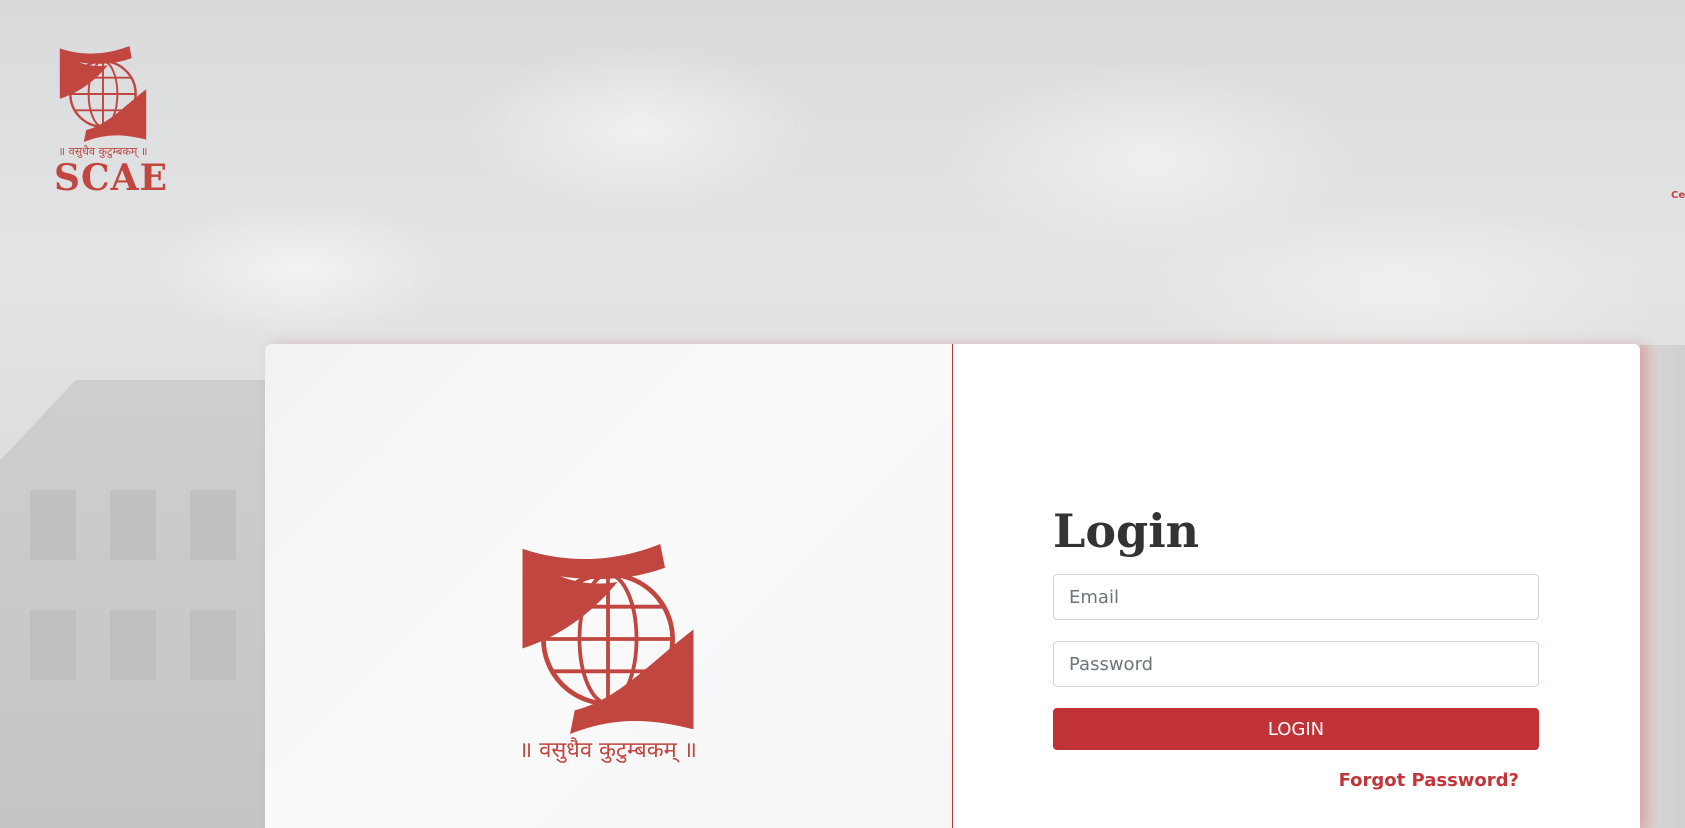 Image resolution: width=1685 pixels, height=828 pixels. I want to click on header-logo: ॥ वसुधैव कुटुम्बकम् ॥ SCAE, so click(111, 122).